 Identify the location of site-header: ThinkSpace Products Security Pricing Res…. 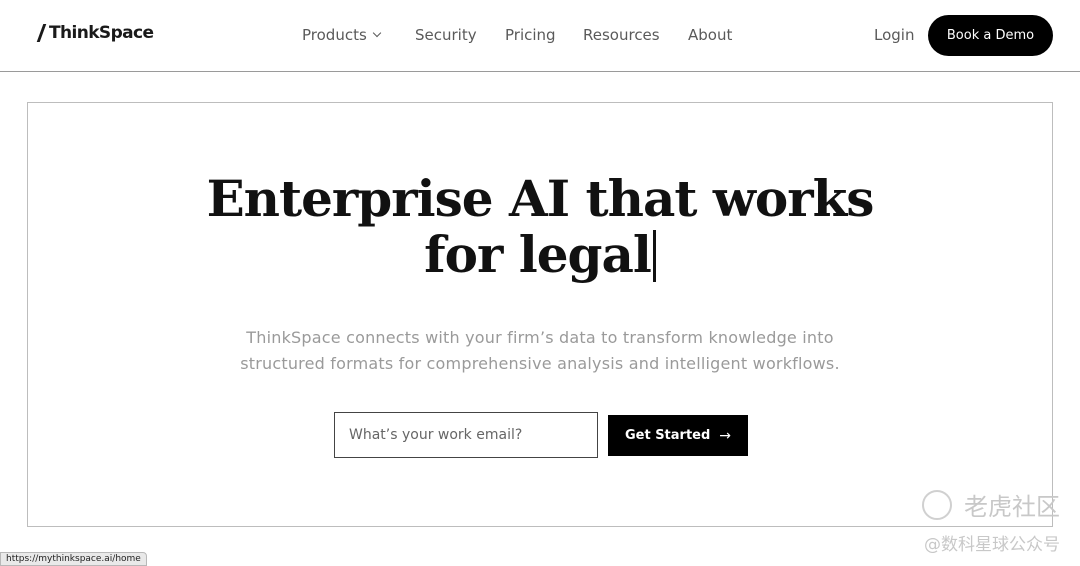
(540, 36).